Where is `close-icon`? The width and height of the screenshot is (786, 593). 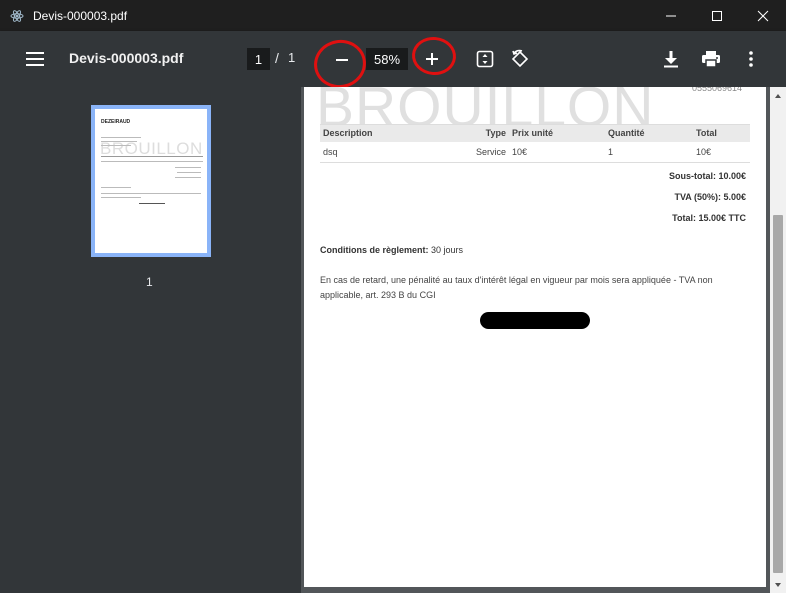 close-icon is located at coordinates (763, 15).